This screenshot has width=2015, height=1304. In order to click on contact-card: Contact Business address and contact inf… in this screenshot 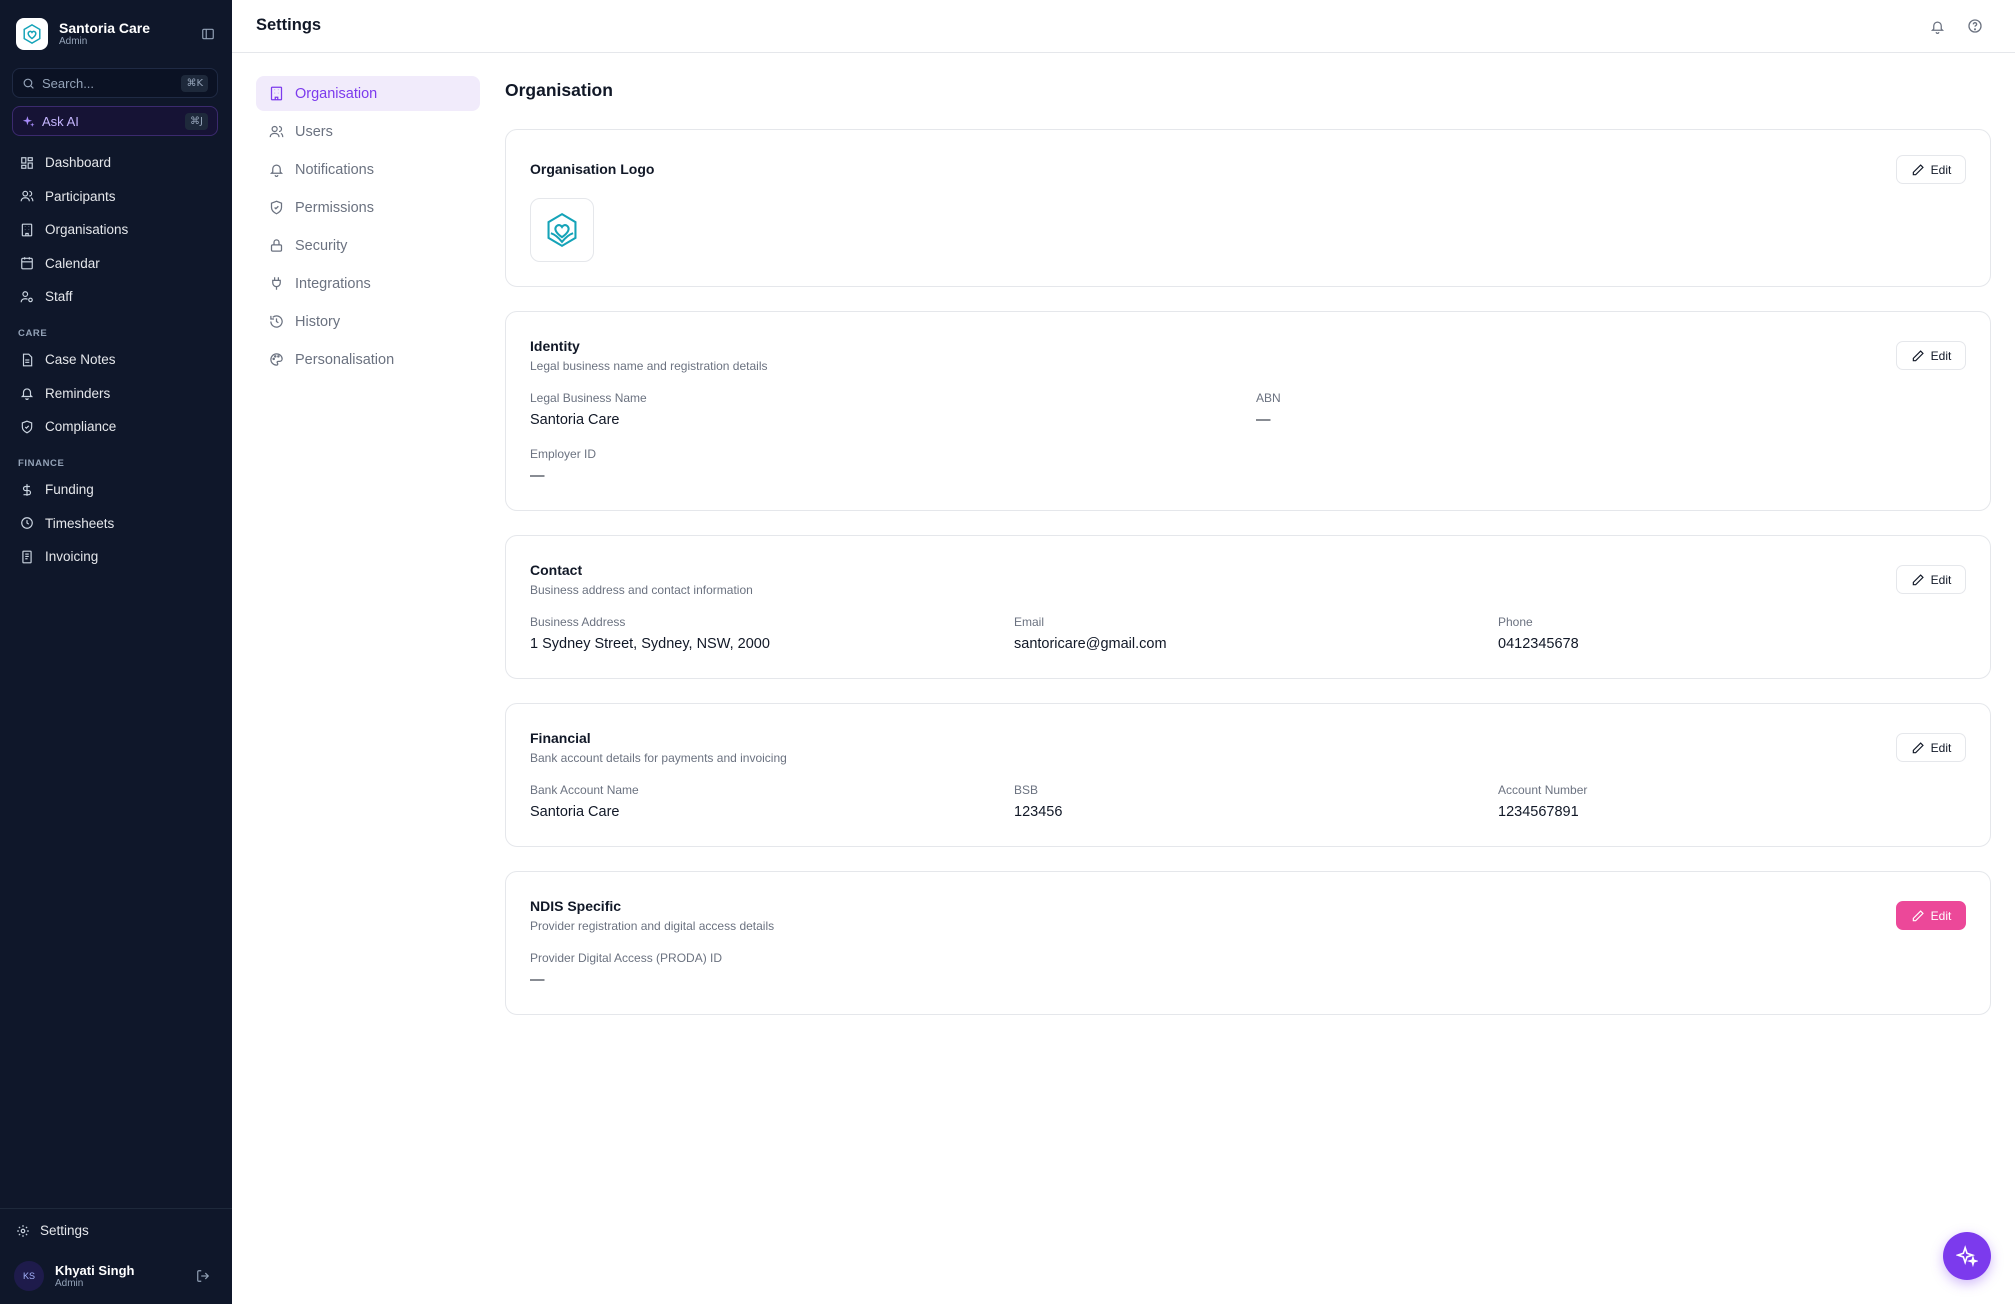, I will do `click(1248, 607)`.